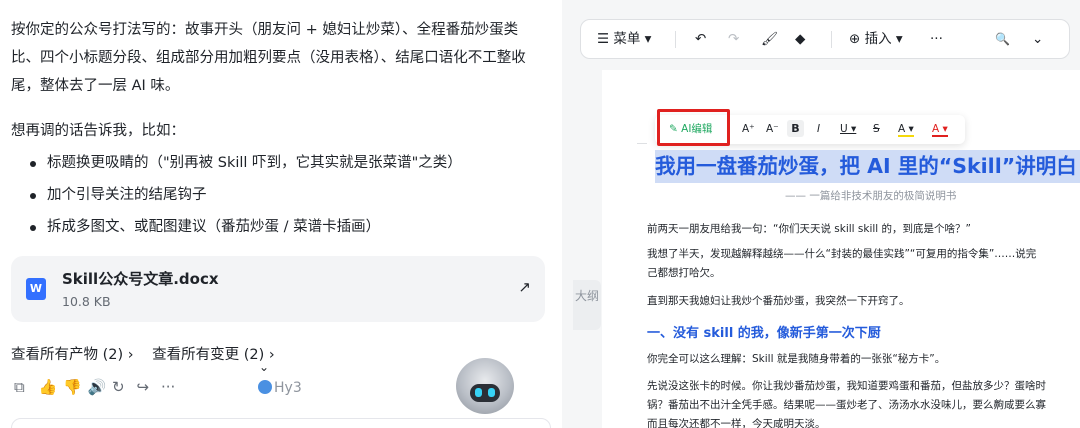 Image resolution: width=1080 pixels, height=428 pixels. I want to click on open-external-icon: ↗, so click(524, 287).